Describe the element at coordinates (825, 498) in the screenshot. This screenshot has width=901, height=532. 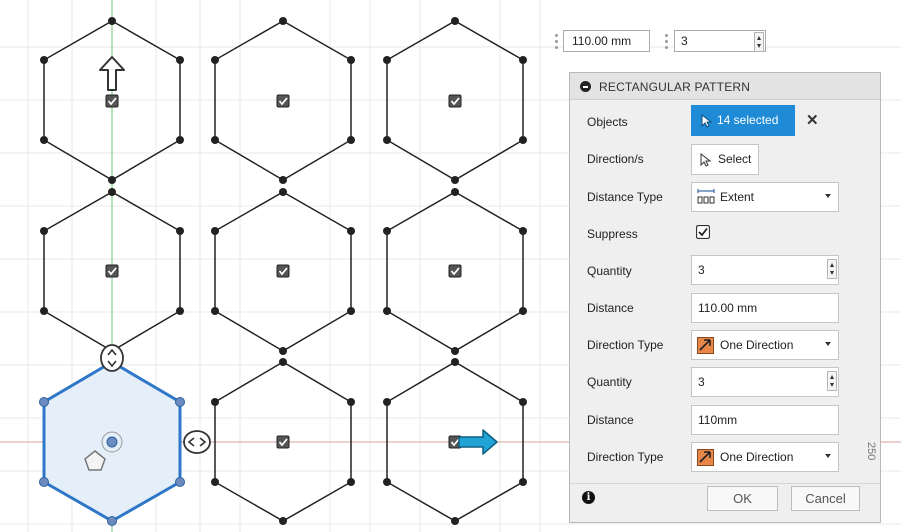
I see `cancel-button: Cancel` at that location.